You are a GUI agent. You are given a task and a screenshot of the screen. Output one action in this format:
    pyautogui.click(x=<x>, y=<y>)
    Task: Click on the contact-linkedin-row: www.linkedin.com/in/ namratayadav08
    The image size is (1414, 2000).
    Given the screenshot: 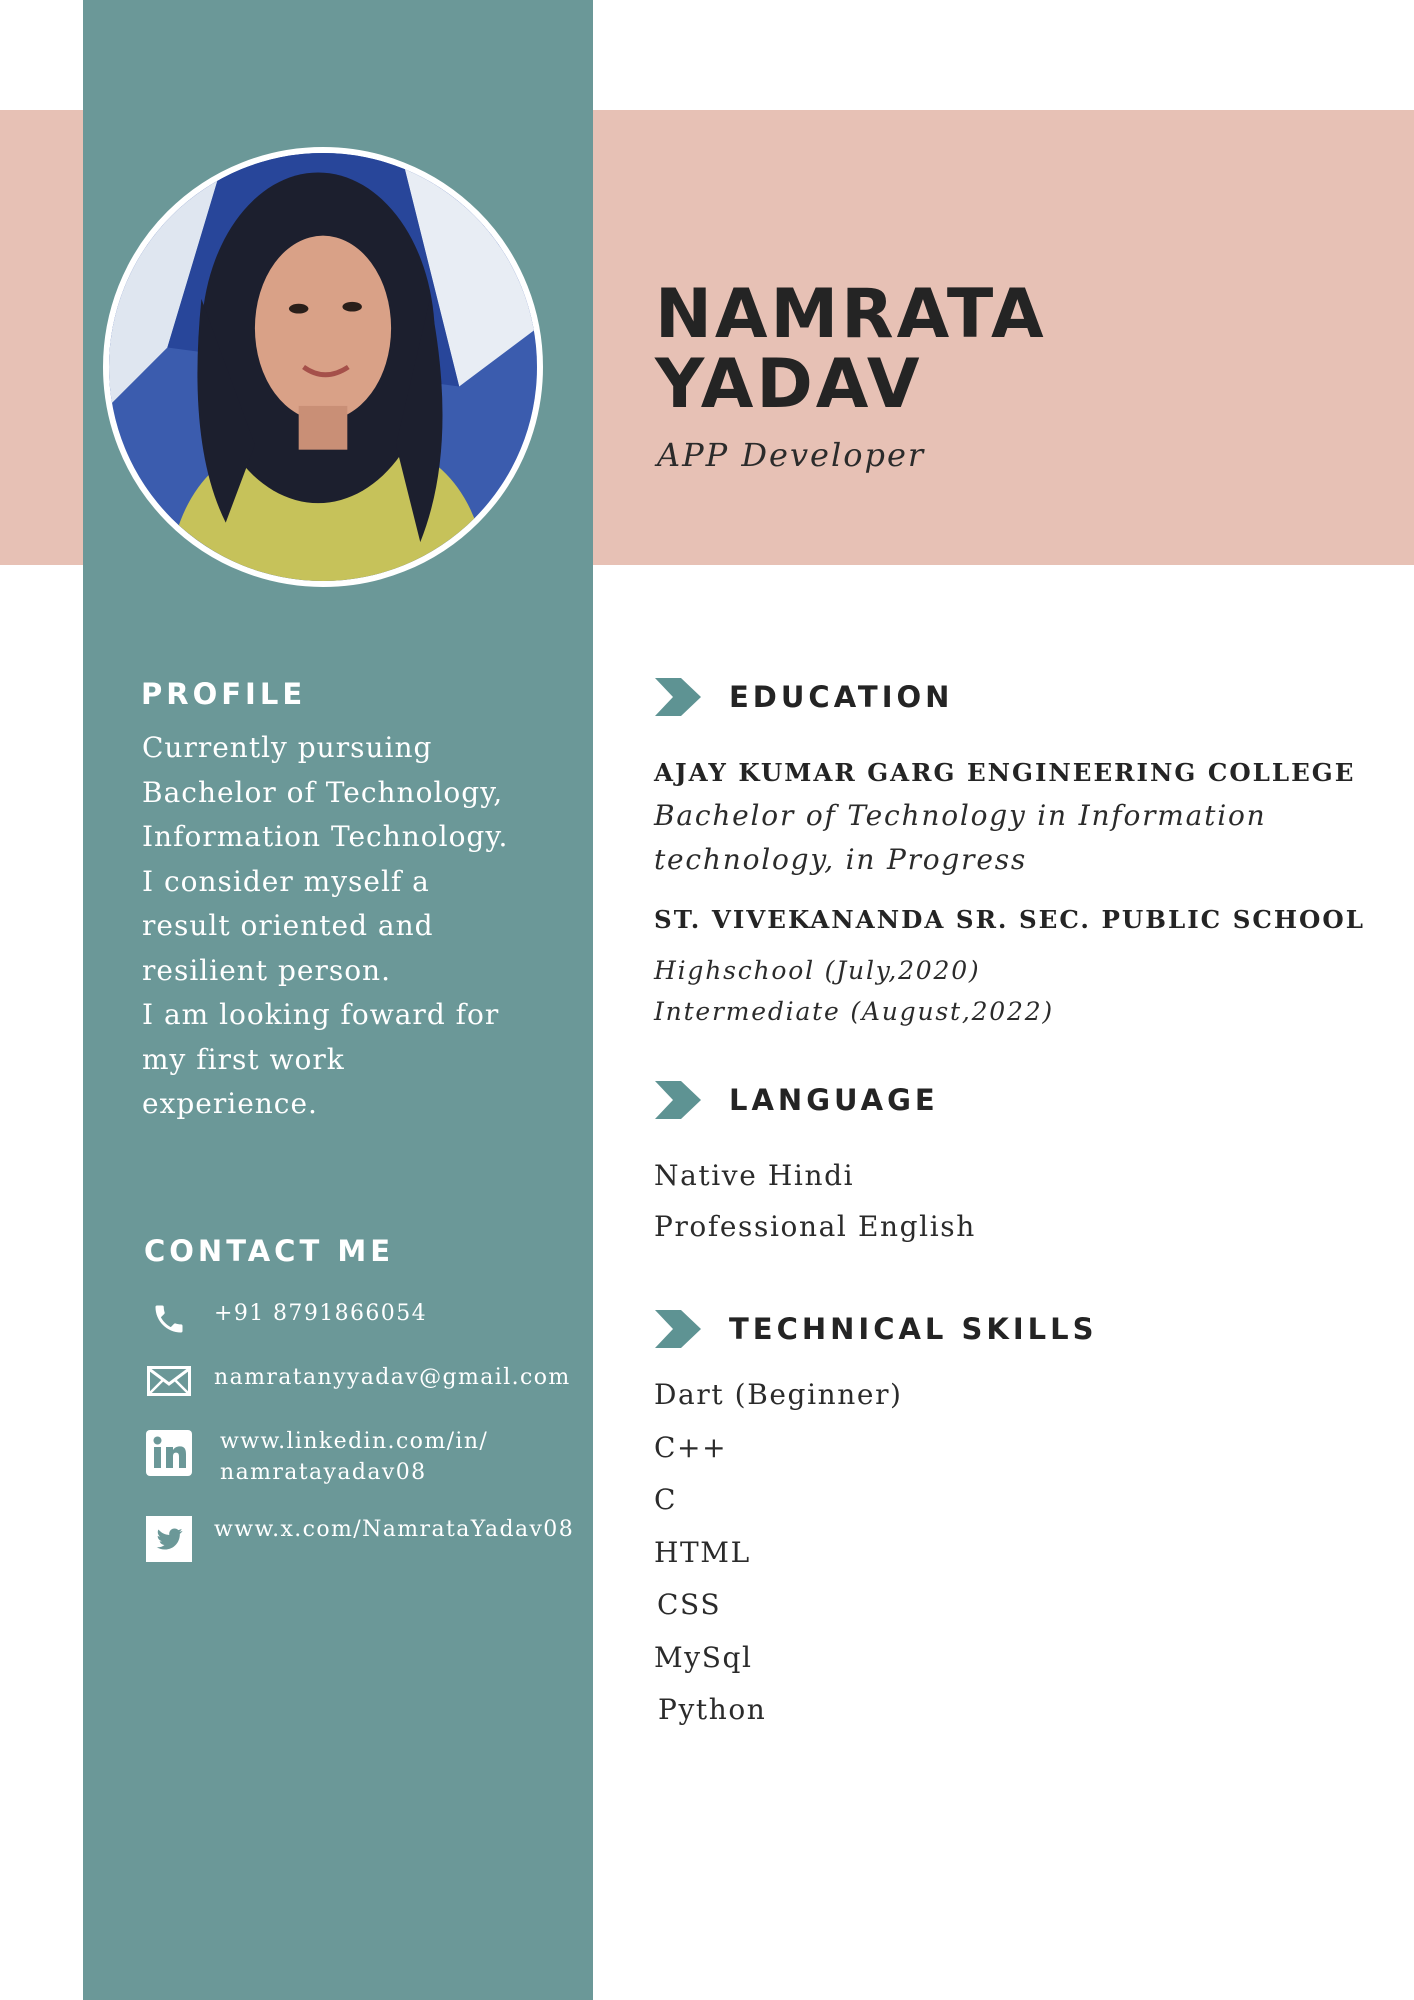 What is the action you would take?
    pyautogui.click(x=317, y=1456)
    